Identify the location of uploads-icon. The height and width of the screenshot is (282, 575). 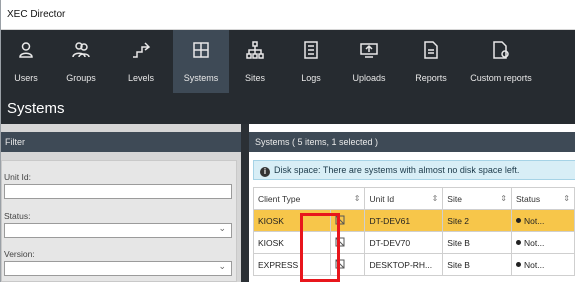
(369, 50).